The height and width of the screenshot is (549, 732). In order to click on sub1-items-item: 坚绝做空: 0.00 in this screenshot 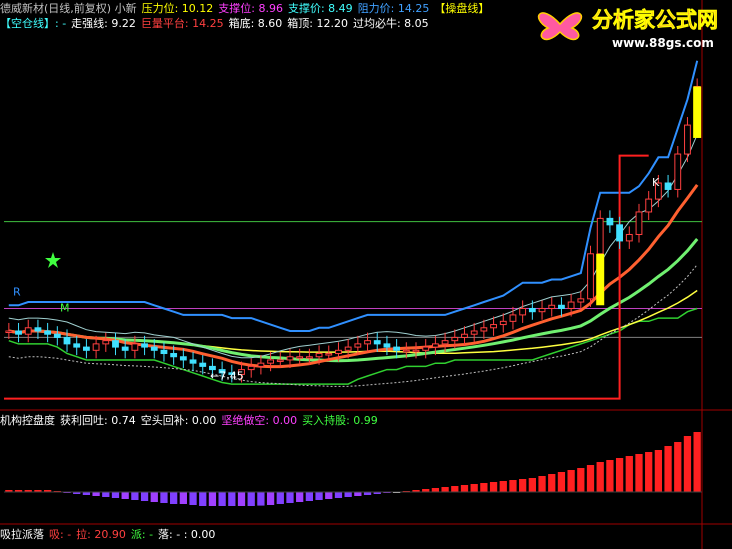, I will do `click(259, 420)`.